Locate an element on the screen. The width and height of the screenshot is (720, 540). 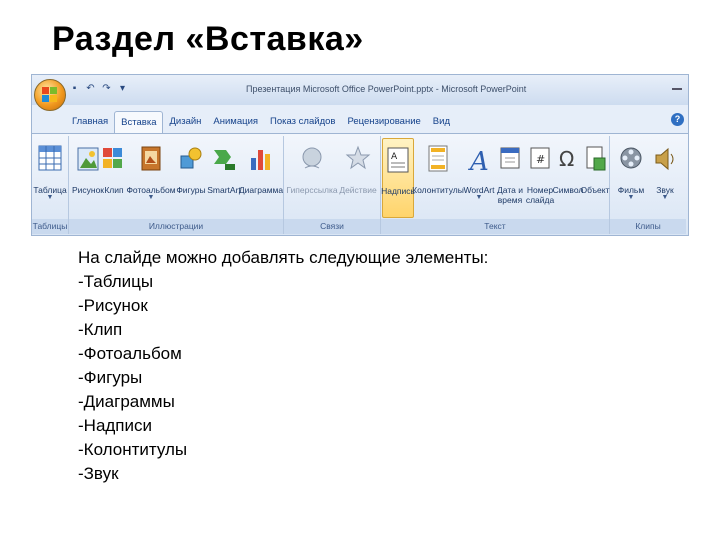
group-links-label: Связи is located at coordinates (332, 226).